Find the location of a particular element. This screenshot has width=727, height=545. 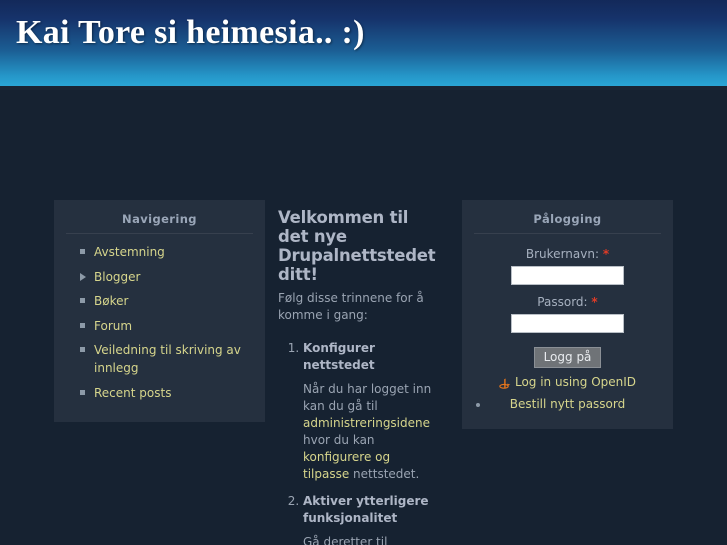

sidebar-item-veiledning: Veiledning til skriving av innlegg is located at coordinates (166, 359).